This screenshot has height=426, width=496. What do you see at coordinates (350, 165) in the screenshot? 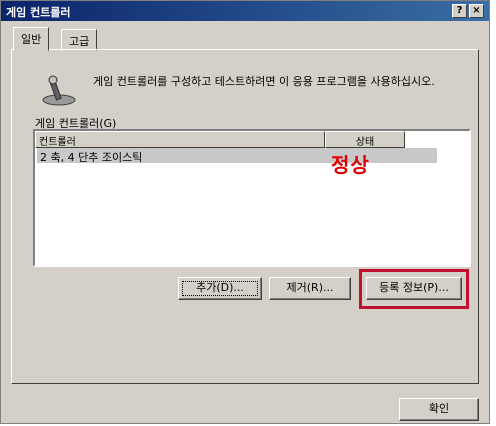
I see `status-cell: 정상` at bounding box center [350, 165].